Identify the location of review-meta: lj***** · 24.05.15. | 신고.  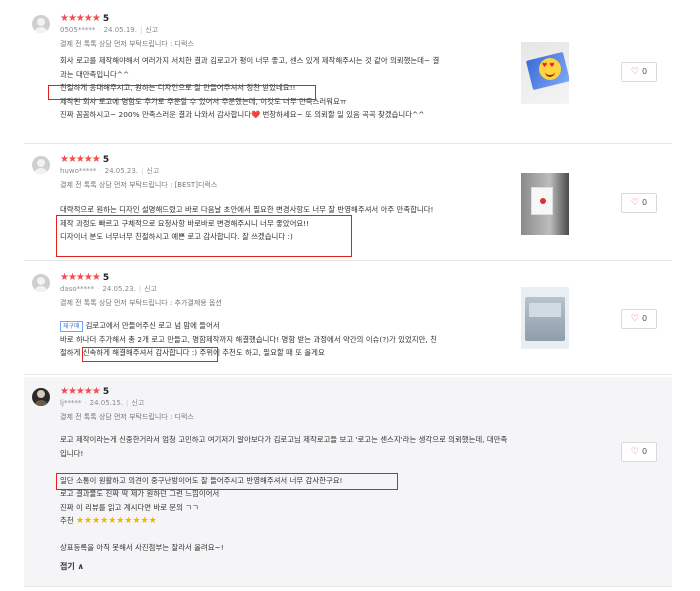
(102, 403).